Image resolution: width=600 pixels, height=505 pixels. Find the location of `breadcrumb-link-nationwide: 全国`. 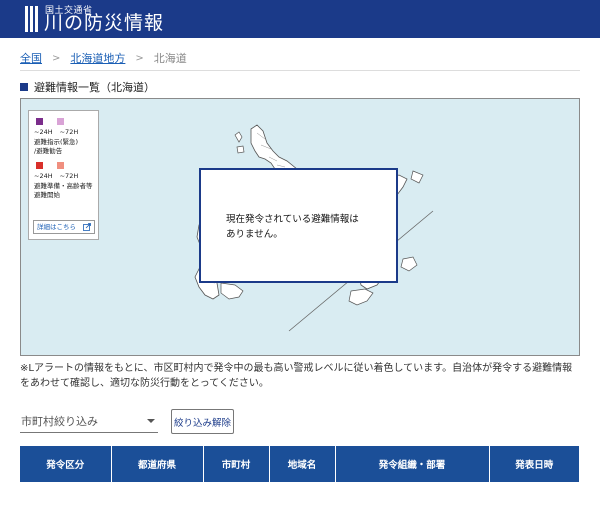

breadcrumb-link-nationwide: 全国 is located at coordinates (31, 58).